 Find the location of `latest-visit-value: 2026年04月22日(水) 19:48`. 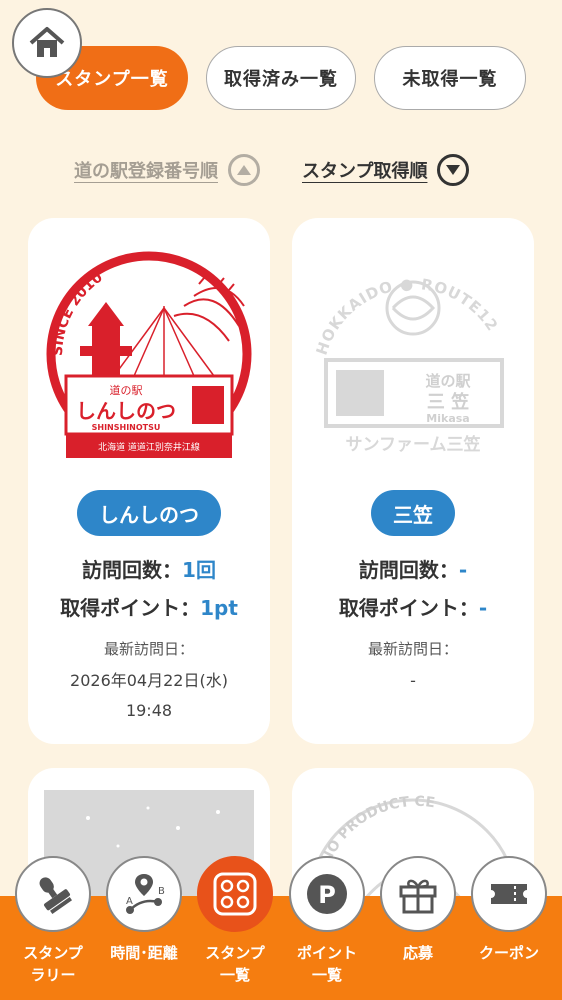

latest-visit-value: 2026年04月22日(水) 19:48 is located at coordinates (149, 696).